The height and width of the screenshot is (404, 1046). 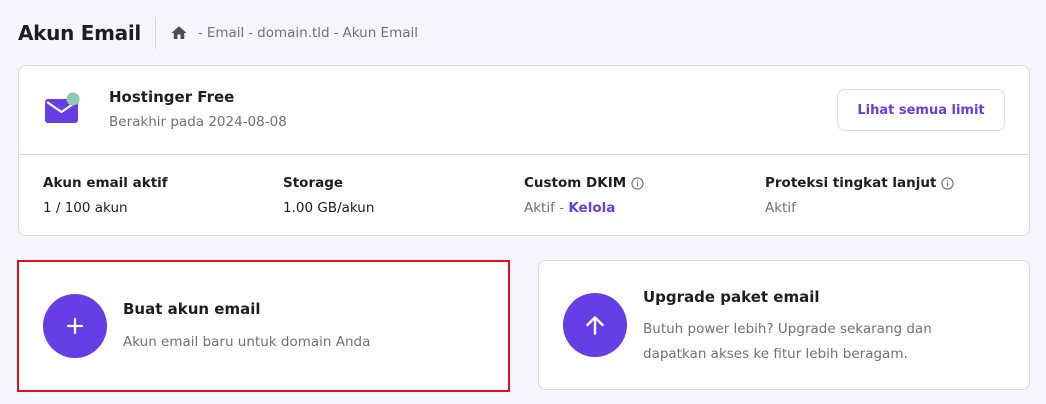 I want to click on stat-custom-dkim: Custom DKIM Aktif - Kelola, so click(x=584, y=195).